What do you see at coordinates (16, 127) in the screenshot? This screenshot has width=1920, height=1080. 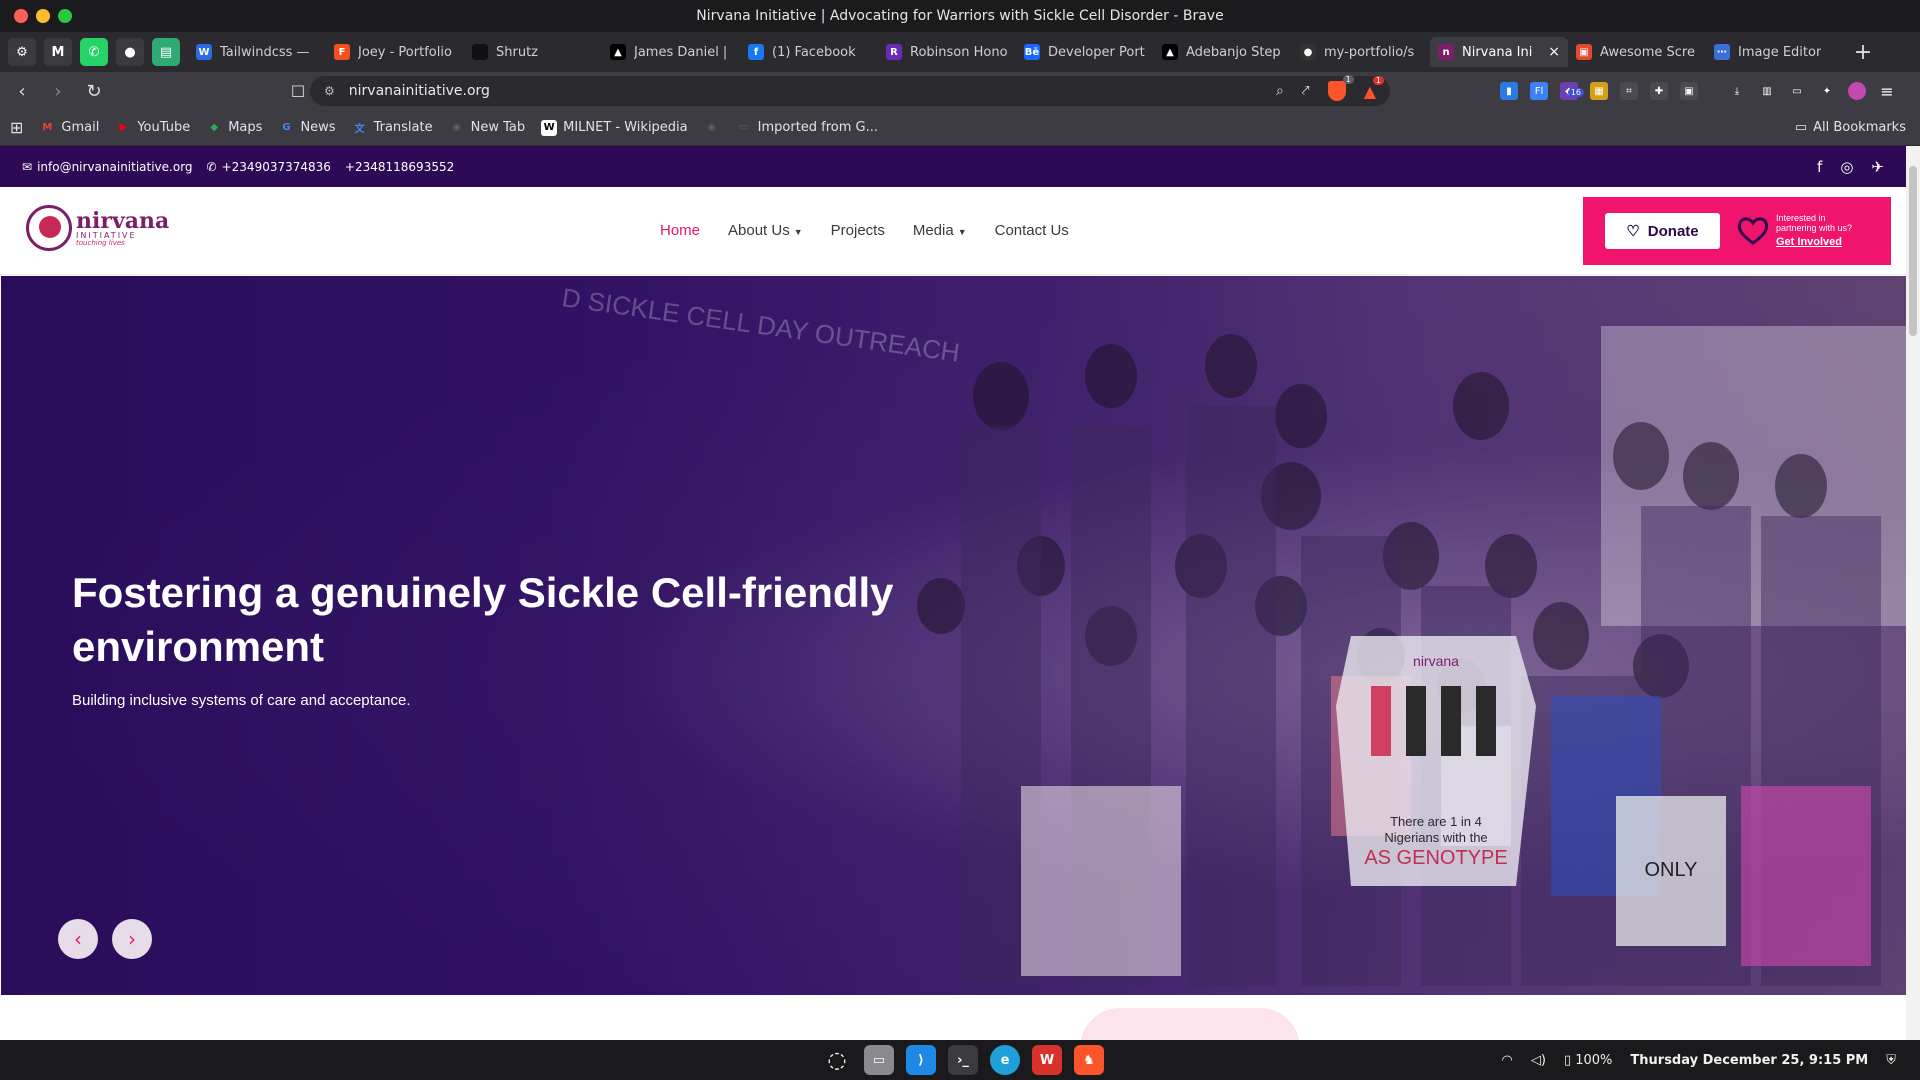 I see `apps-grid-icon: ⊞` at bounding box center [16, 127].